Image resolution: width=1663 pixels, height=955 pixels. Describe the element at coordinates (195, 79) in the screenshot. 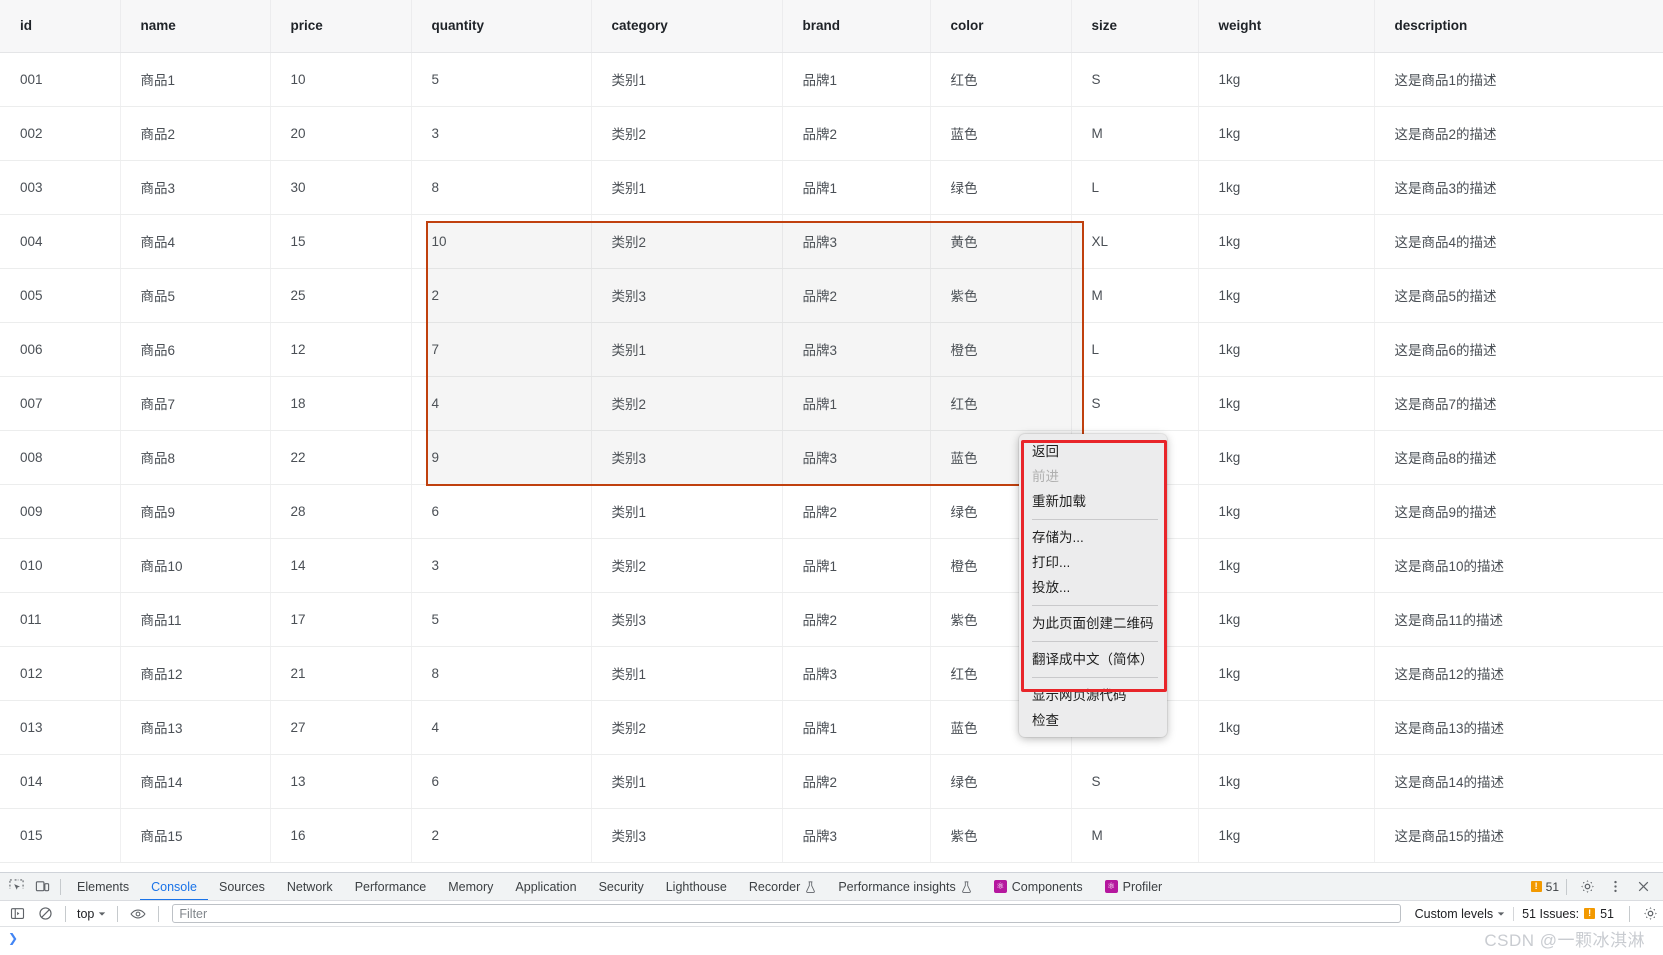

I see `cell-name: 商品1` at that location.